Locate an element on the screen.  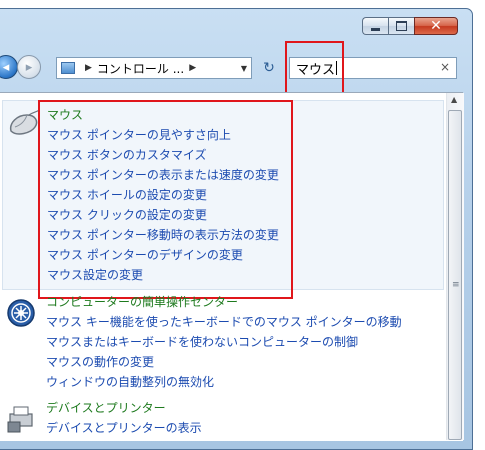
ease-of-access-icon is located at coordinates (21, 313).